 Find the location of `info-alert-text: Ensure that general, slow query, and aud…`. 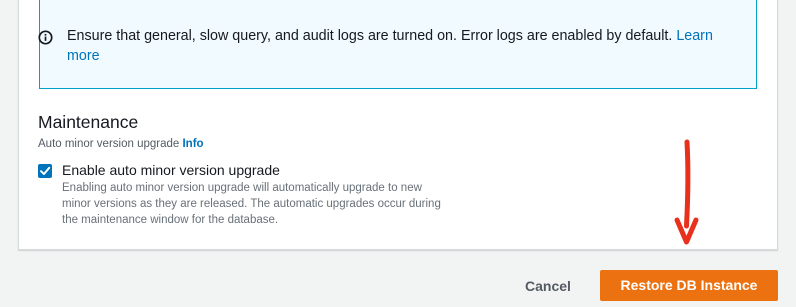

info-alert-text: Ensure that general, slow query, and aud… is located at coordinates (397, 46).